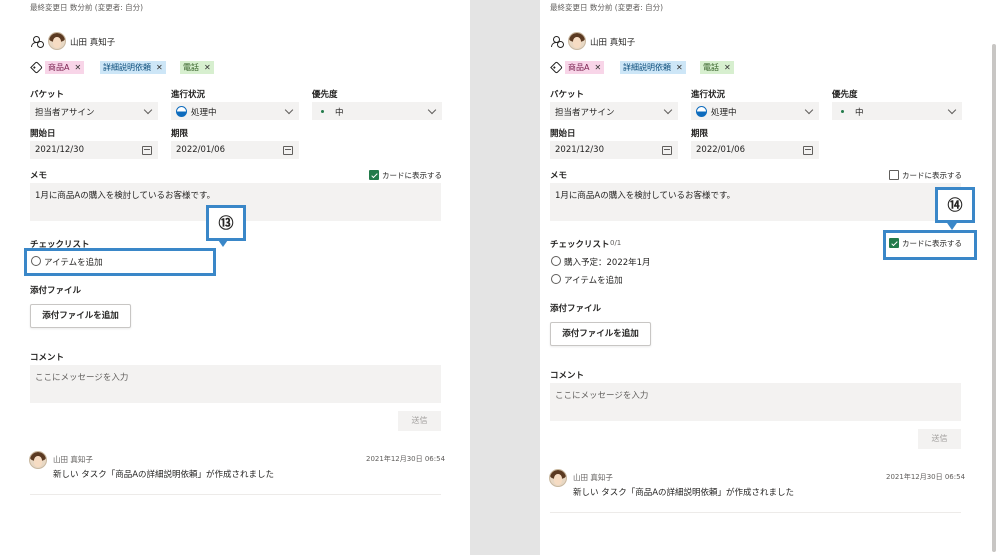 The height and width of the screenshot is (555, 1000). I want to click on callout-number-14: ⑭, so click(955, 205).